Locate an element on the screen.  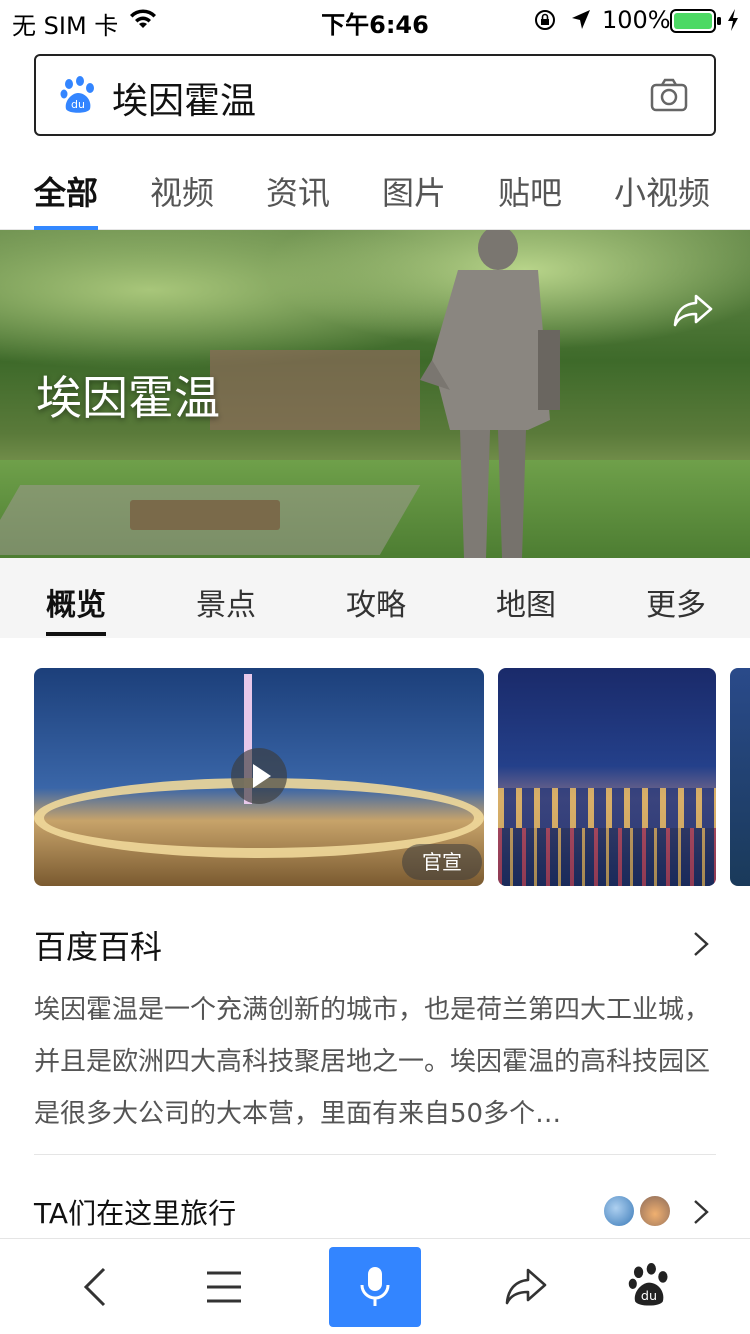
subtab-attractions: 景点 is located at coordinates (226, 602).